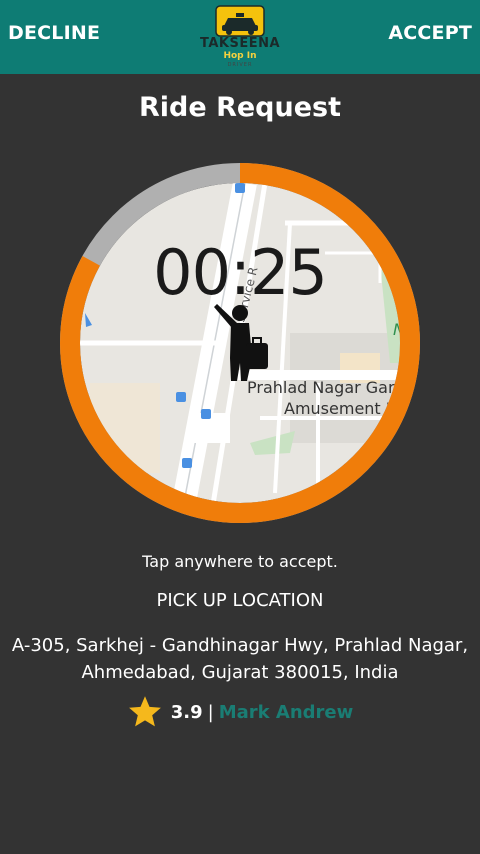 This screenshot has width=480, height=854. I want to click on decline-button: DECLINE, so click(54, 33).